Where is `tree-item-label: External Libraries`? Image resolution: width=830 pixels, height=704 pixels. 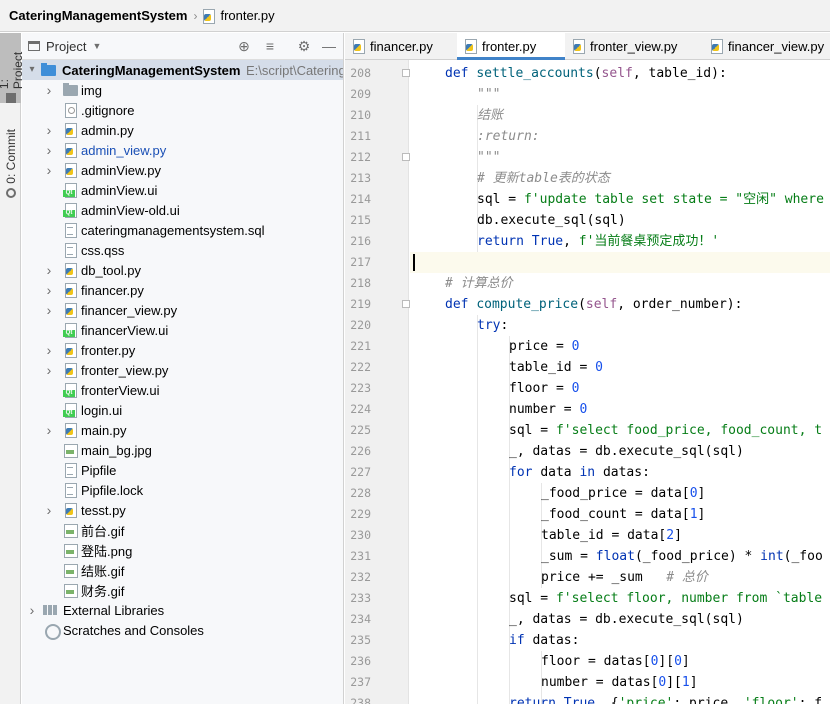
tree-item-label: External Libraries is located at coordinates (114, 610).